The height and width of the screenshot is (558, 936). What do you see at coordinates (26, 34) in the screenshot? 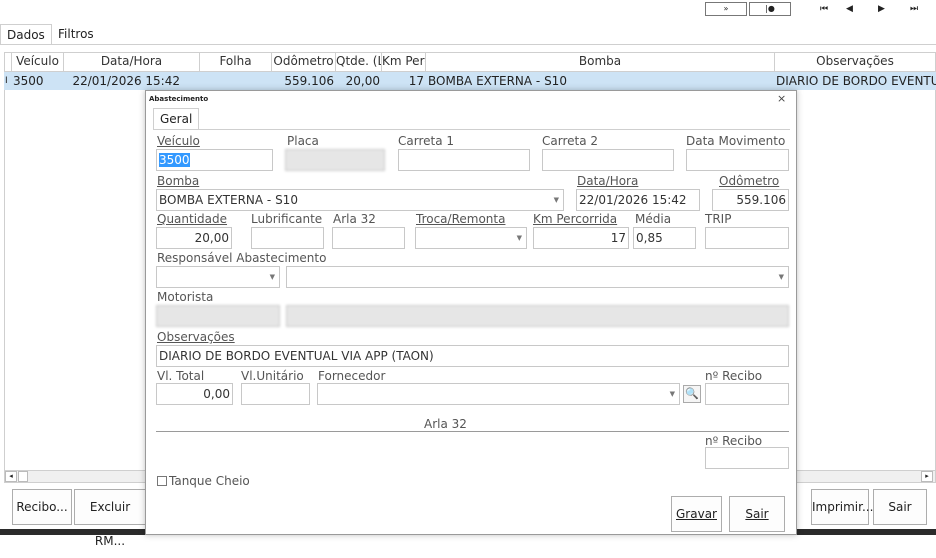
I see `tab-dados: Dados` at bounding box center [26, 34].